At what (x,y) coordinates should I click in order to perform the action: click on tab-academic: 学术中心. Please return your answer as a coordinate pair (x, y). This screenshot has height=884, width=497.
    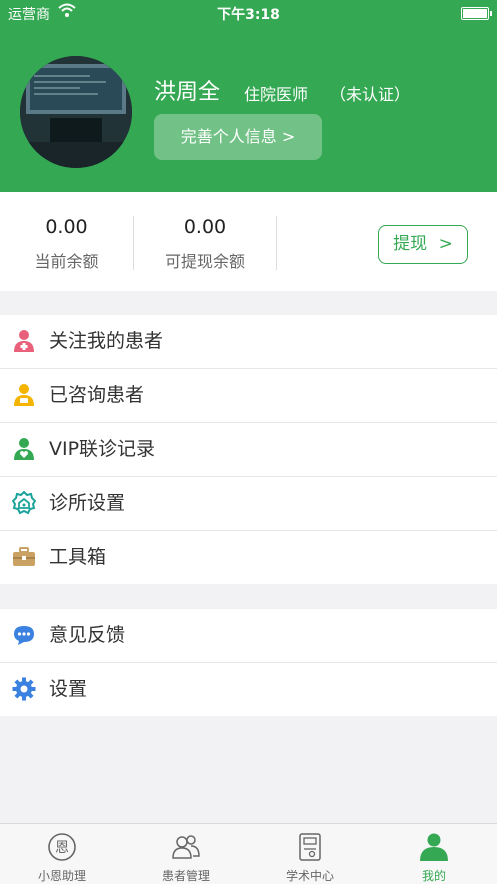
    Looking at the image, I should click on (310, 854).